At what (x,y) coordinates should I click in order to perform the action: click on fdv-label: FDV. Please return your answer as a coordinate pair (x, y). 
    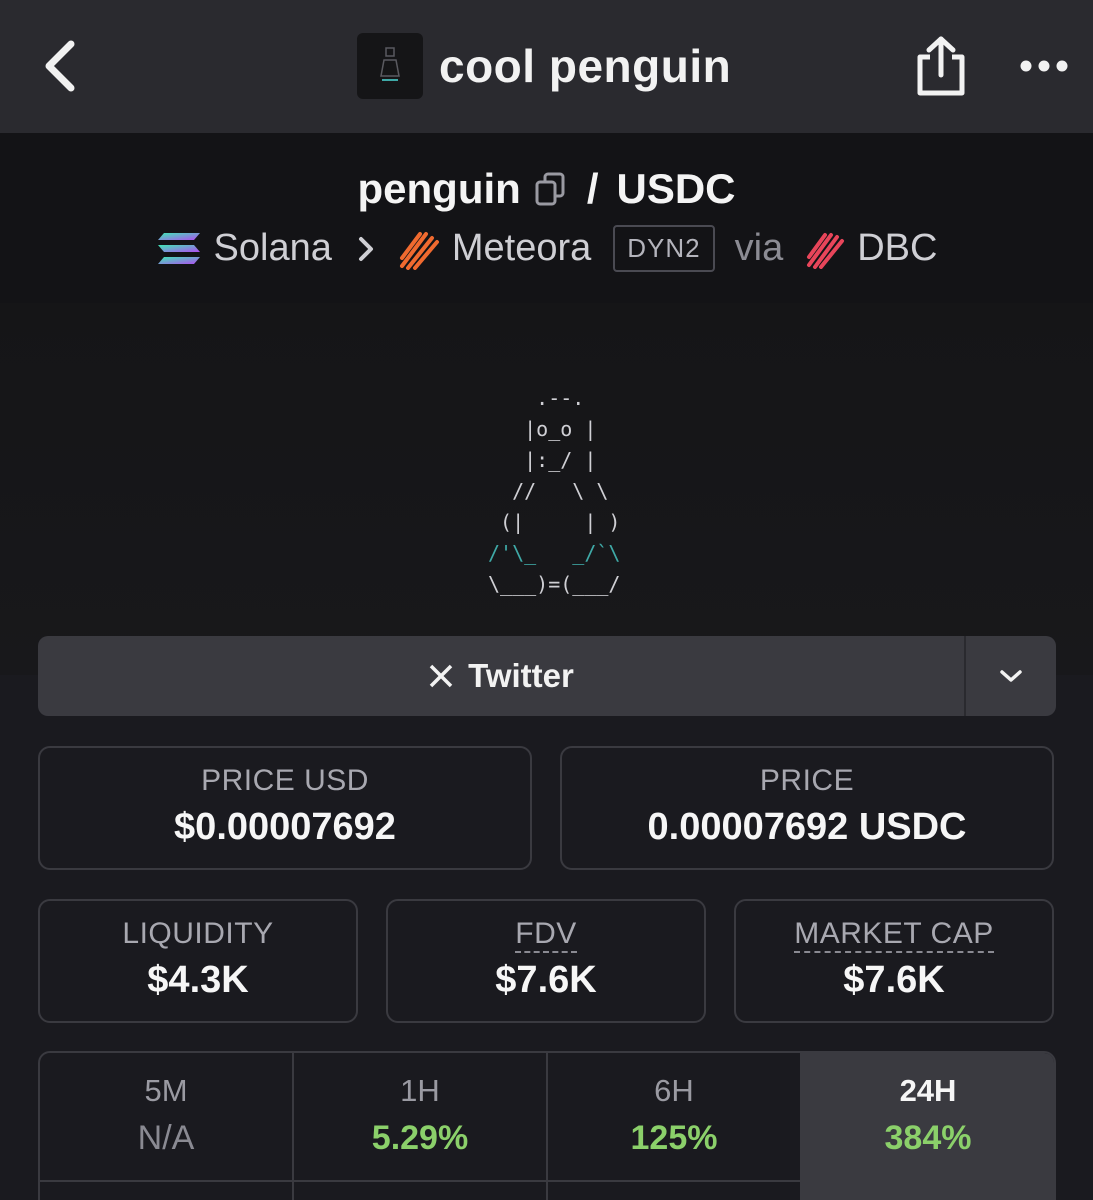
    Looking at the image, I should click on (546, 935).